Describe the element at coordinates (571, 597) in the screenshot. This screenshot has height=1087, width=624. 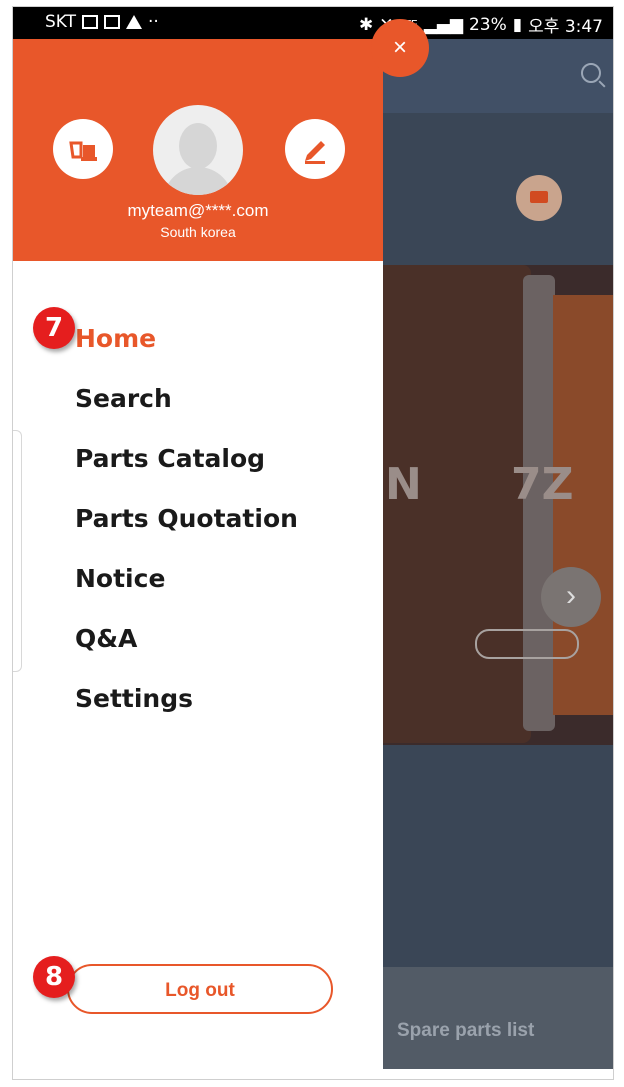
I see `chevron-right-icon: ›` at that location.